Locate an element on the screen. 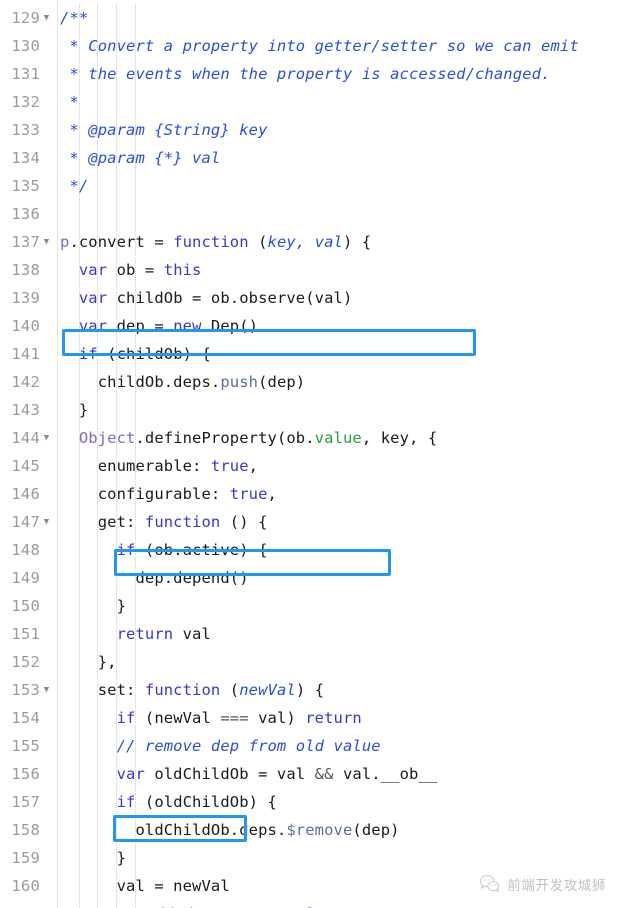 Image resolution: width=620 pixels, height=908 pixels. code-line: // add dep to new value is located at coordinates (340, 904).